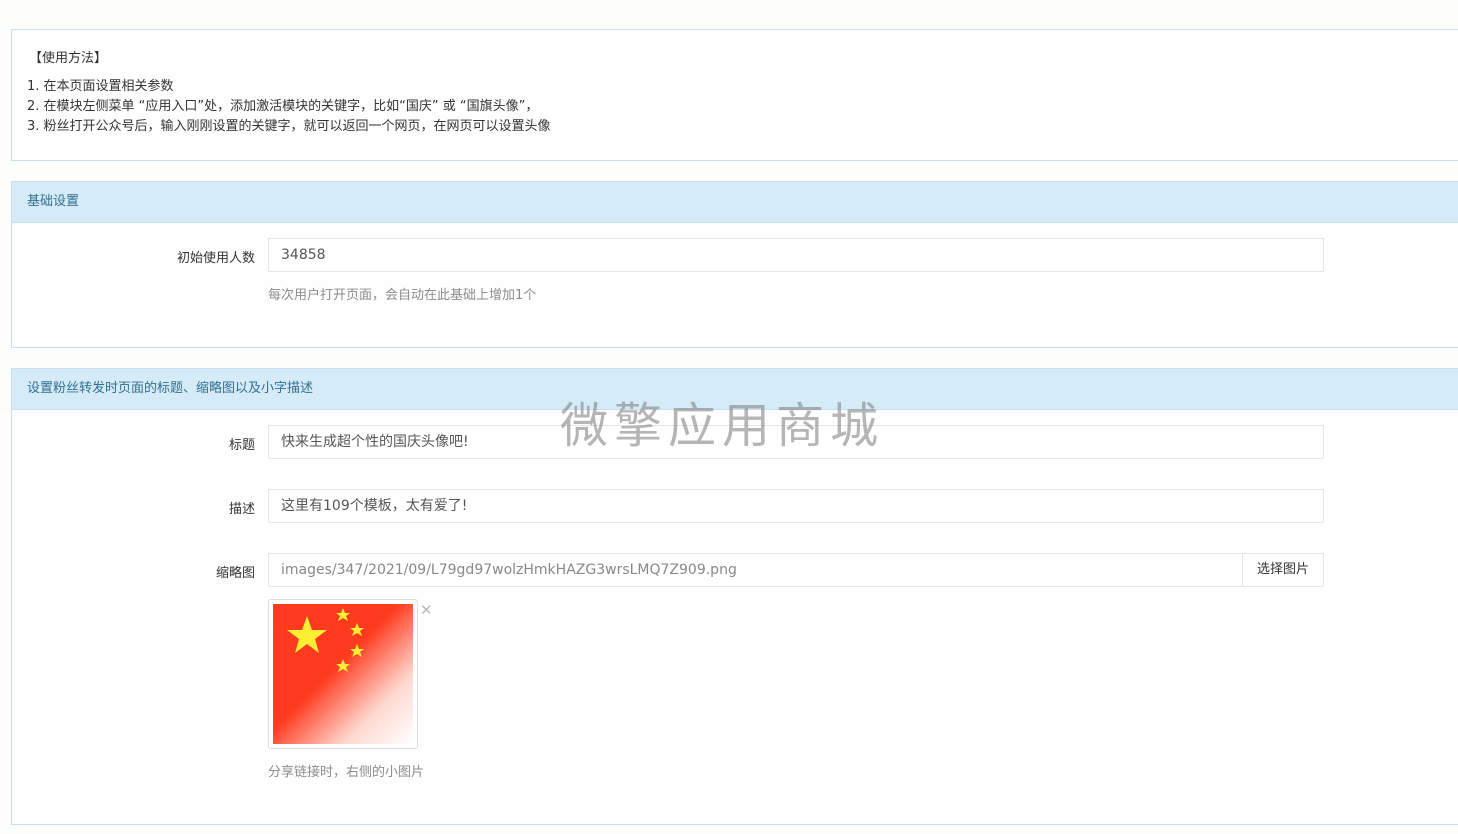 This screenshot has width=1458, height=834. What do you see at coordinates (1283, 570) in the screenshot?
I see `choose-image-button: 选择图片` at bounding box center [1283, 570].